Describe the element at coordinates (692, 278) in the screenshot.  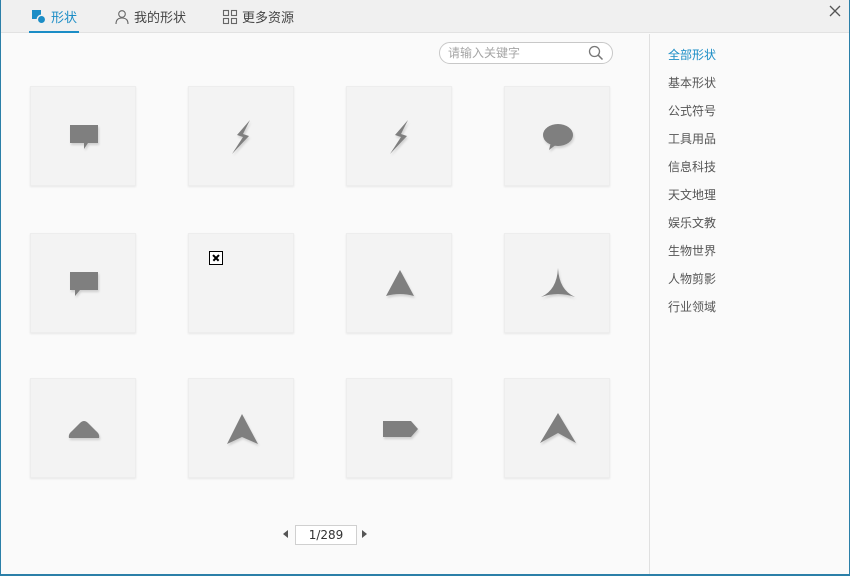
I see `category-people-silhouettes: 人物剪影` at that location.